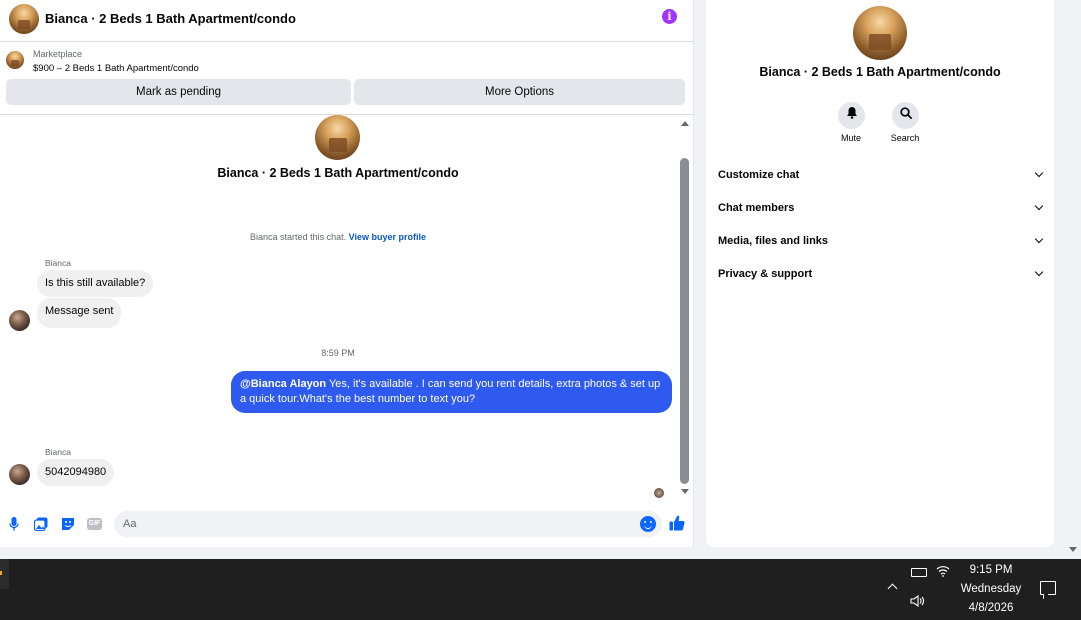 The width and height of the screenshot is (1081, 620). What do you see at coordinates (905, 113) in the screenshot?
I see `search-icon` at bounding box center [905, 113].